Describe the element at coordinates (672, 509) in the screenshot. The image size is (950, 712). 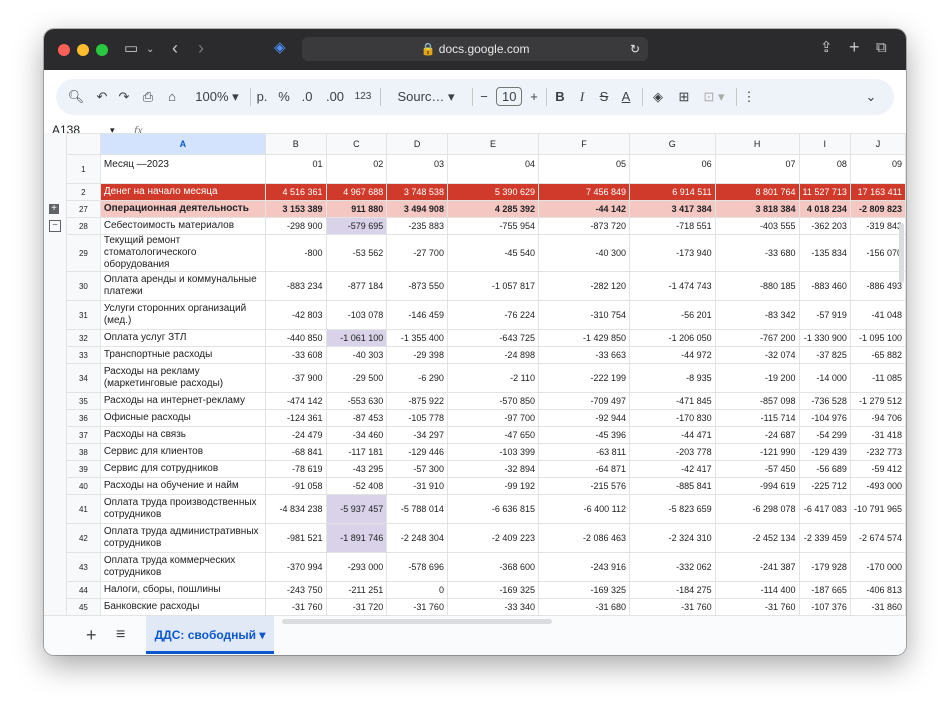
I see `value-cell: -5 823 659` at that location.